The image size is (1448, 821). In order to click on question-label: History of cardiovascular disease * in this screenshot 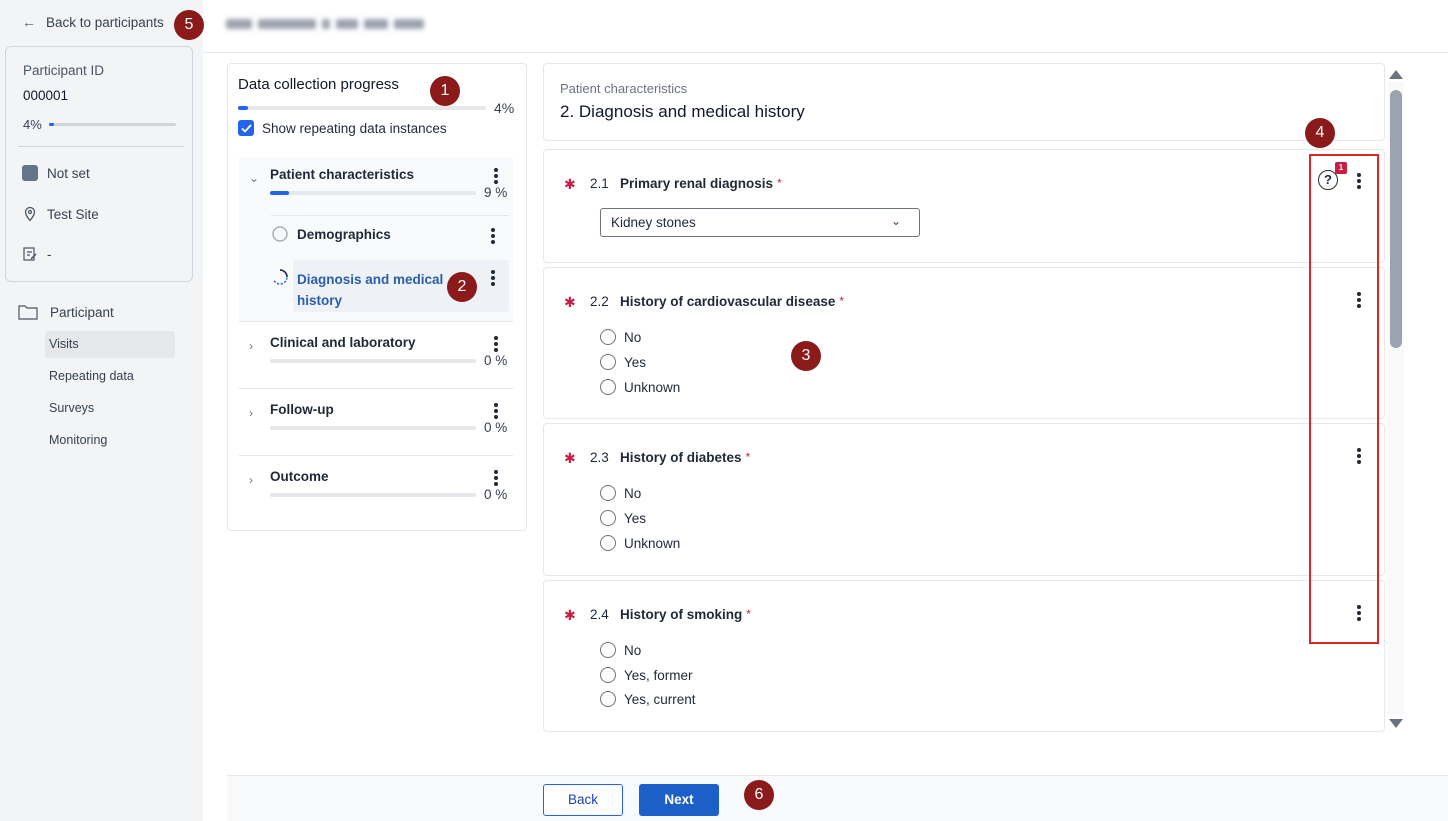, I will do `click(732, 301)`.